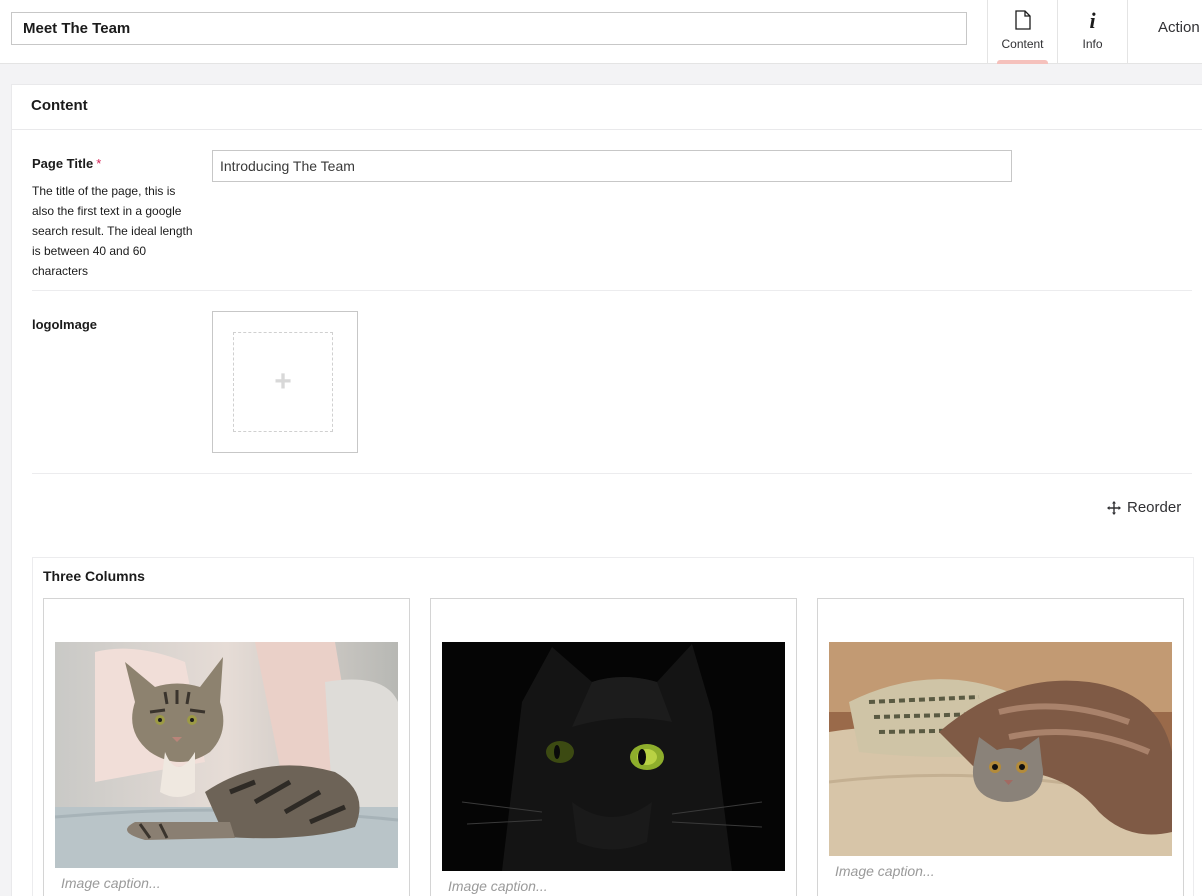 Image resolution: width=1202 pixels, height=896 pixels. I want to click on block-title: Three Columns, so click(94, 576).